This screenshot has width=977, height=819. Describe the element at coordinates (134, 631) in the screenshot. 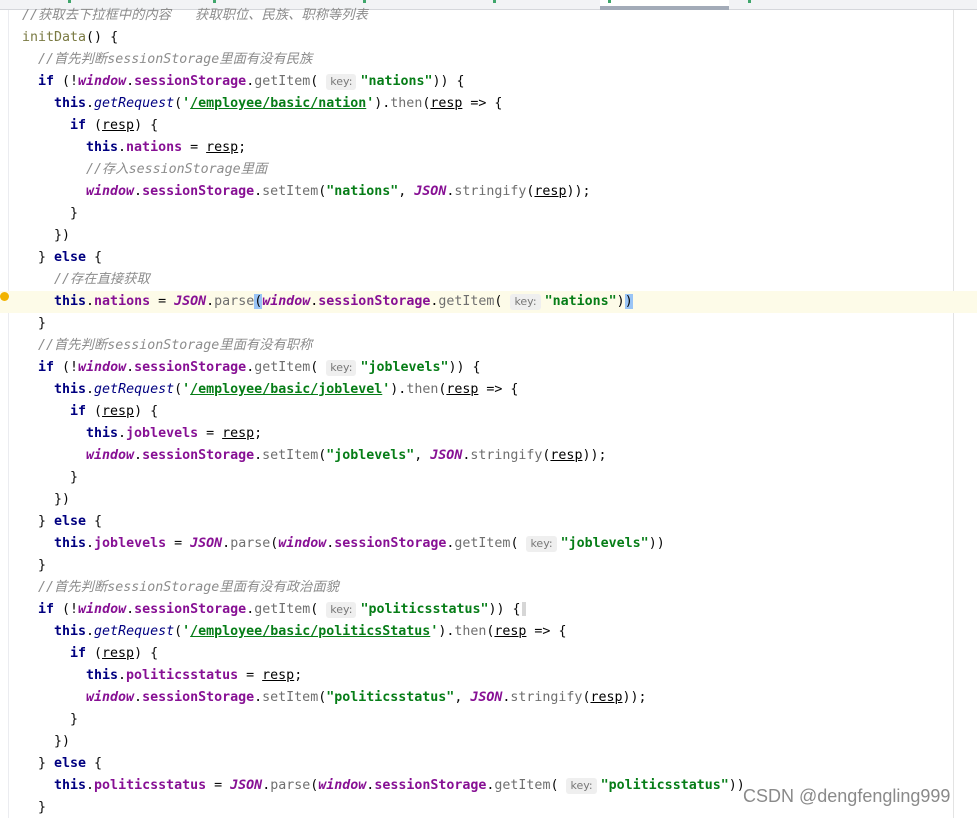

I see `code-token: getRequest` at that location.